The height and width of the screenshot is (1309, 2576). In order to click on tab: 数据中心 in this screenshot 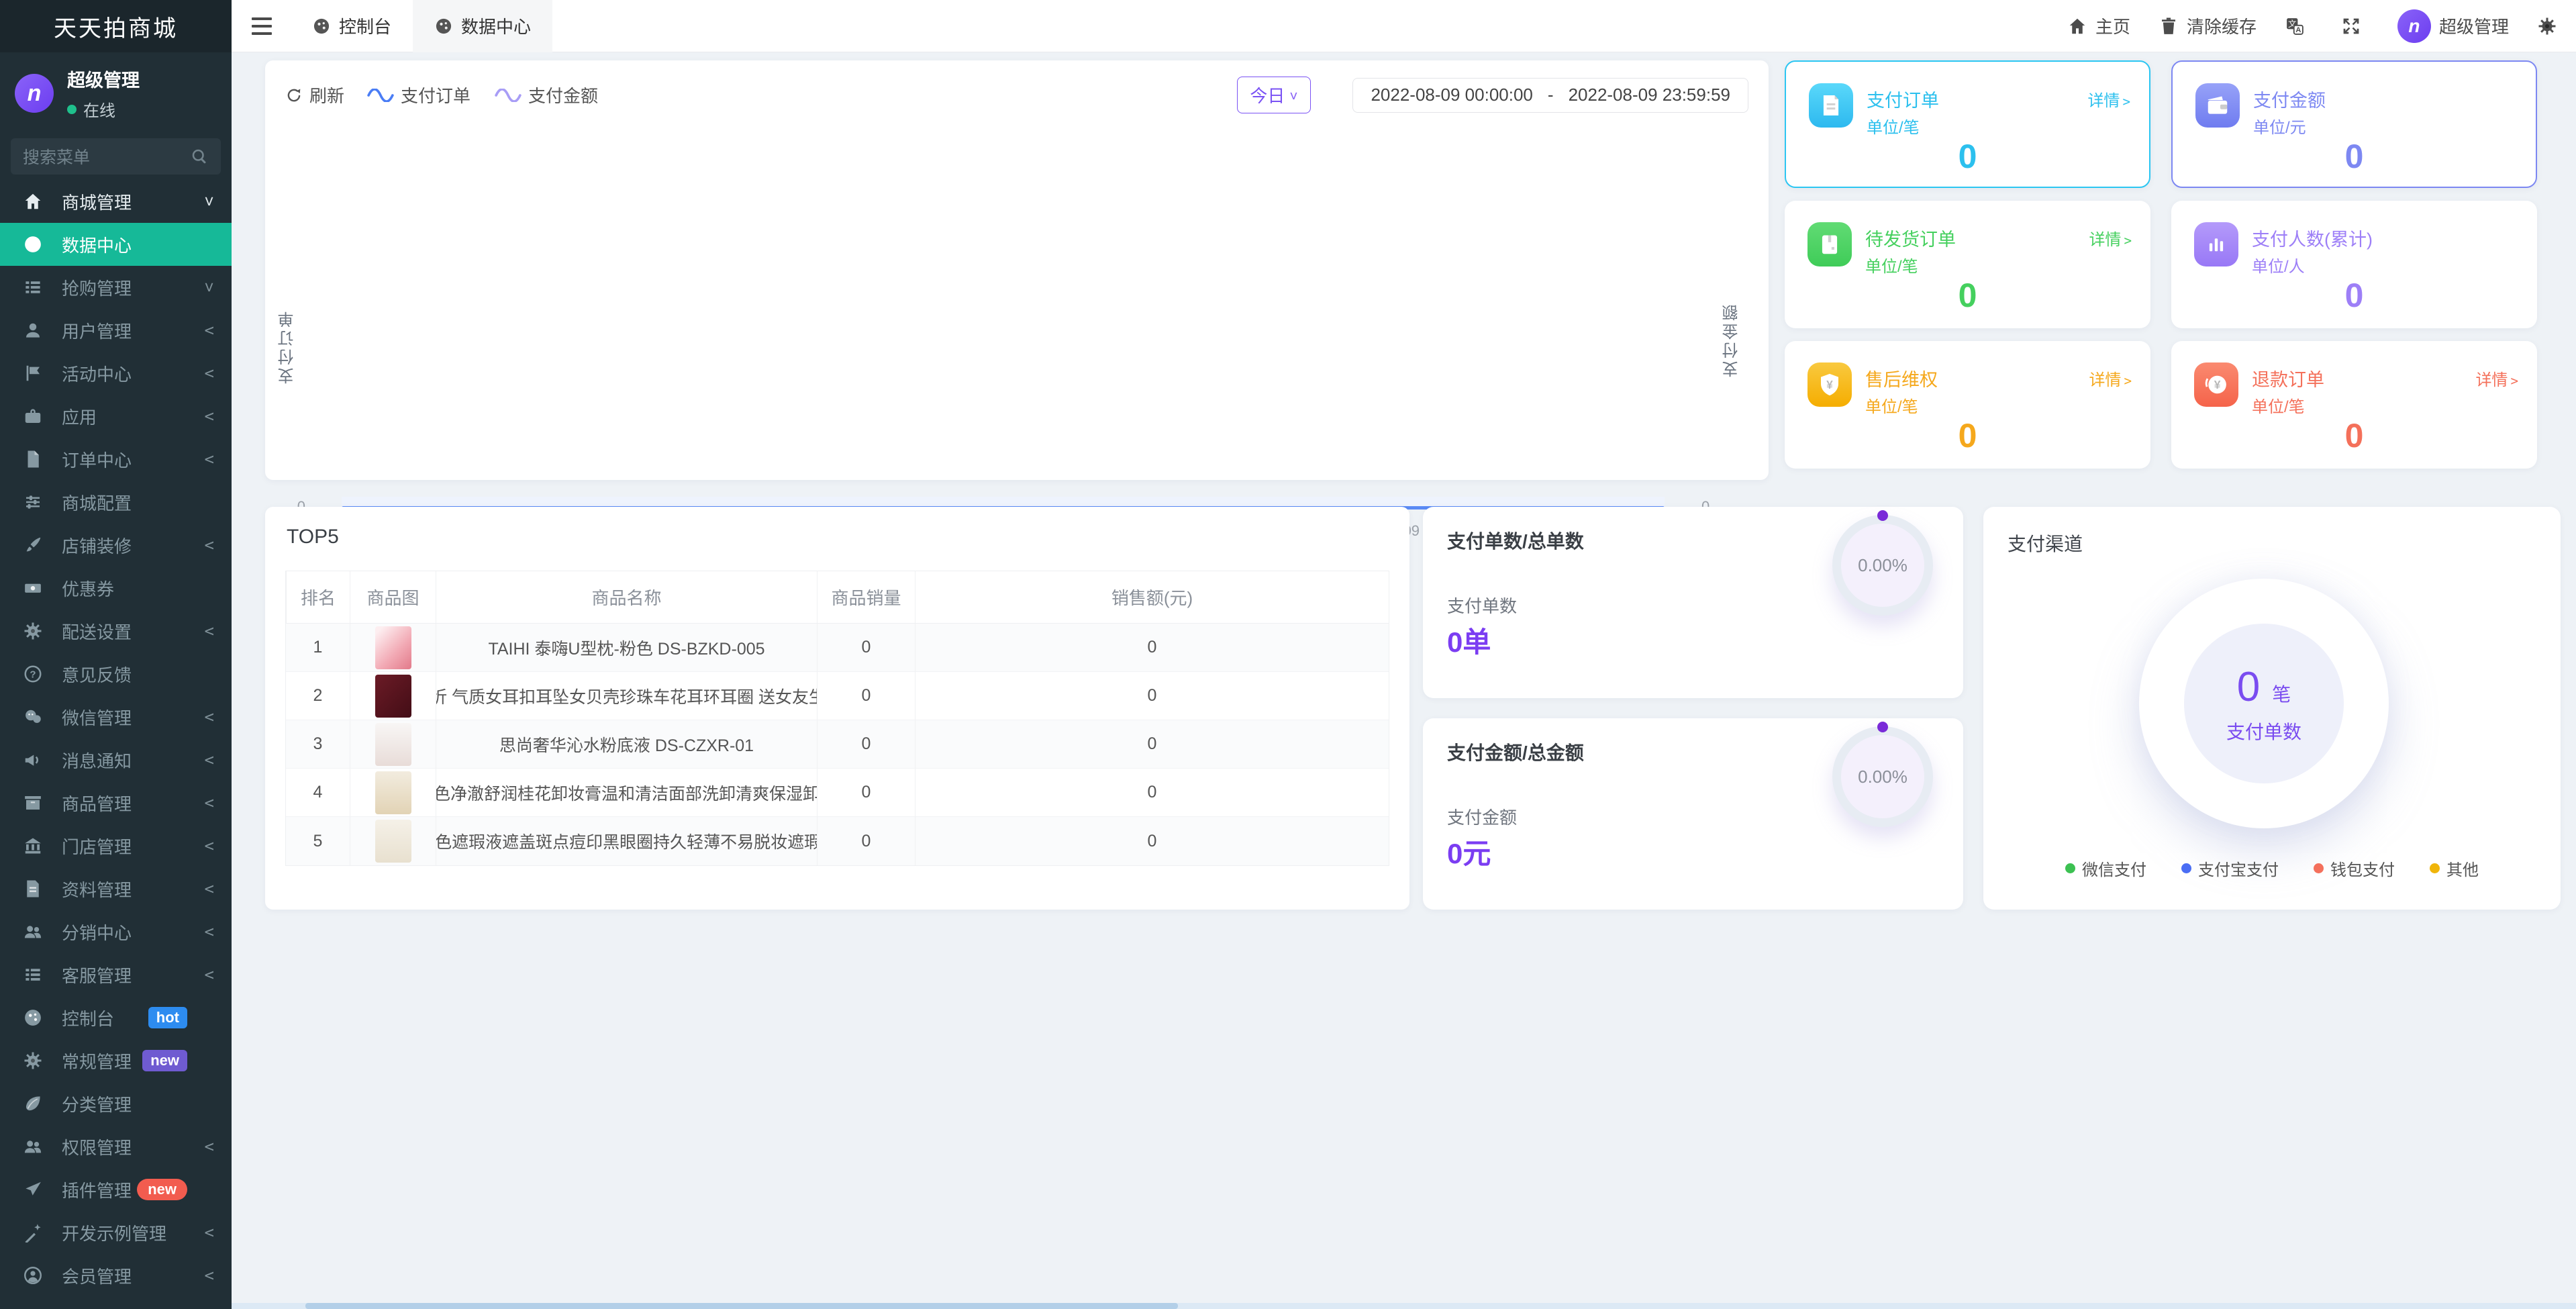, I will do `click(483, 26)`.